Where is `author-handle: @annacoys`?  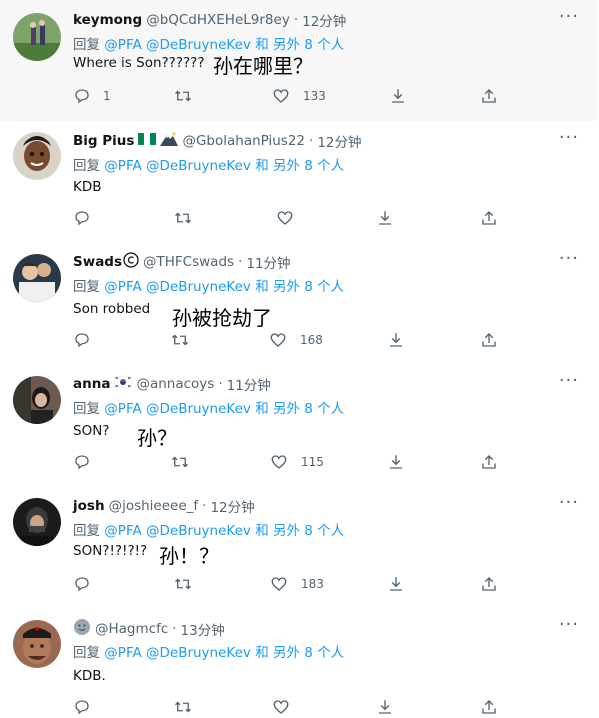
author-handle: @annacoys is located at coordinates (175, 384).